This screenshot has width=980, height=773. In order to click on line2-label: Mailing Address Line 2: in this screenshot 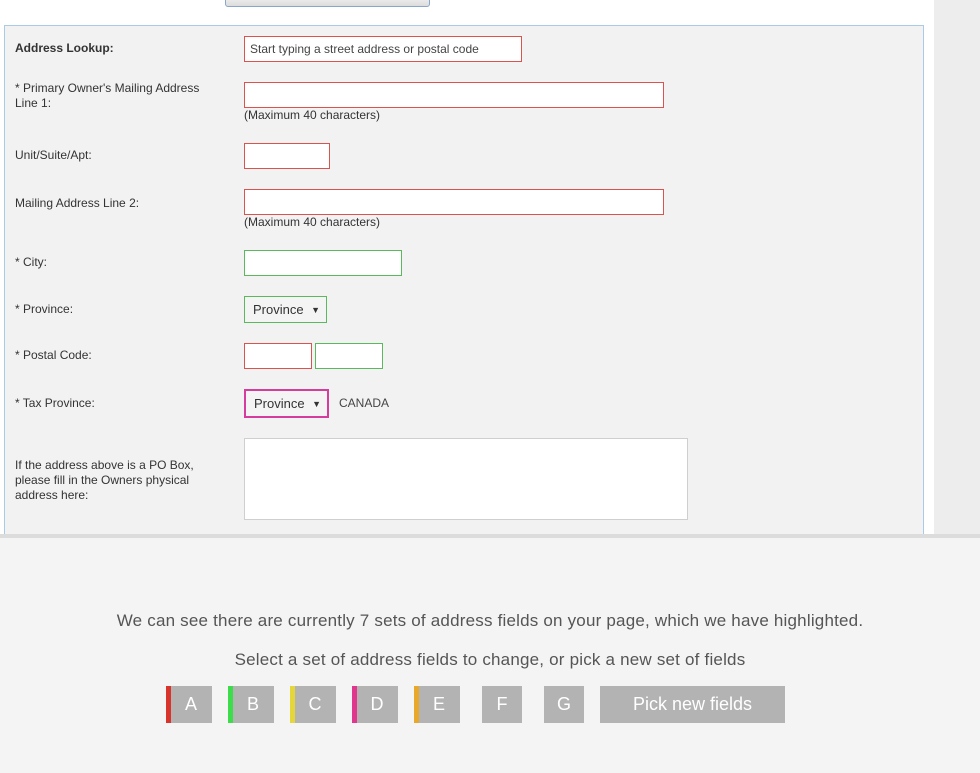, I will do `click(77, 203)`.